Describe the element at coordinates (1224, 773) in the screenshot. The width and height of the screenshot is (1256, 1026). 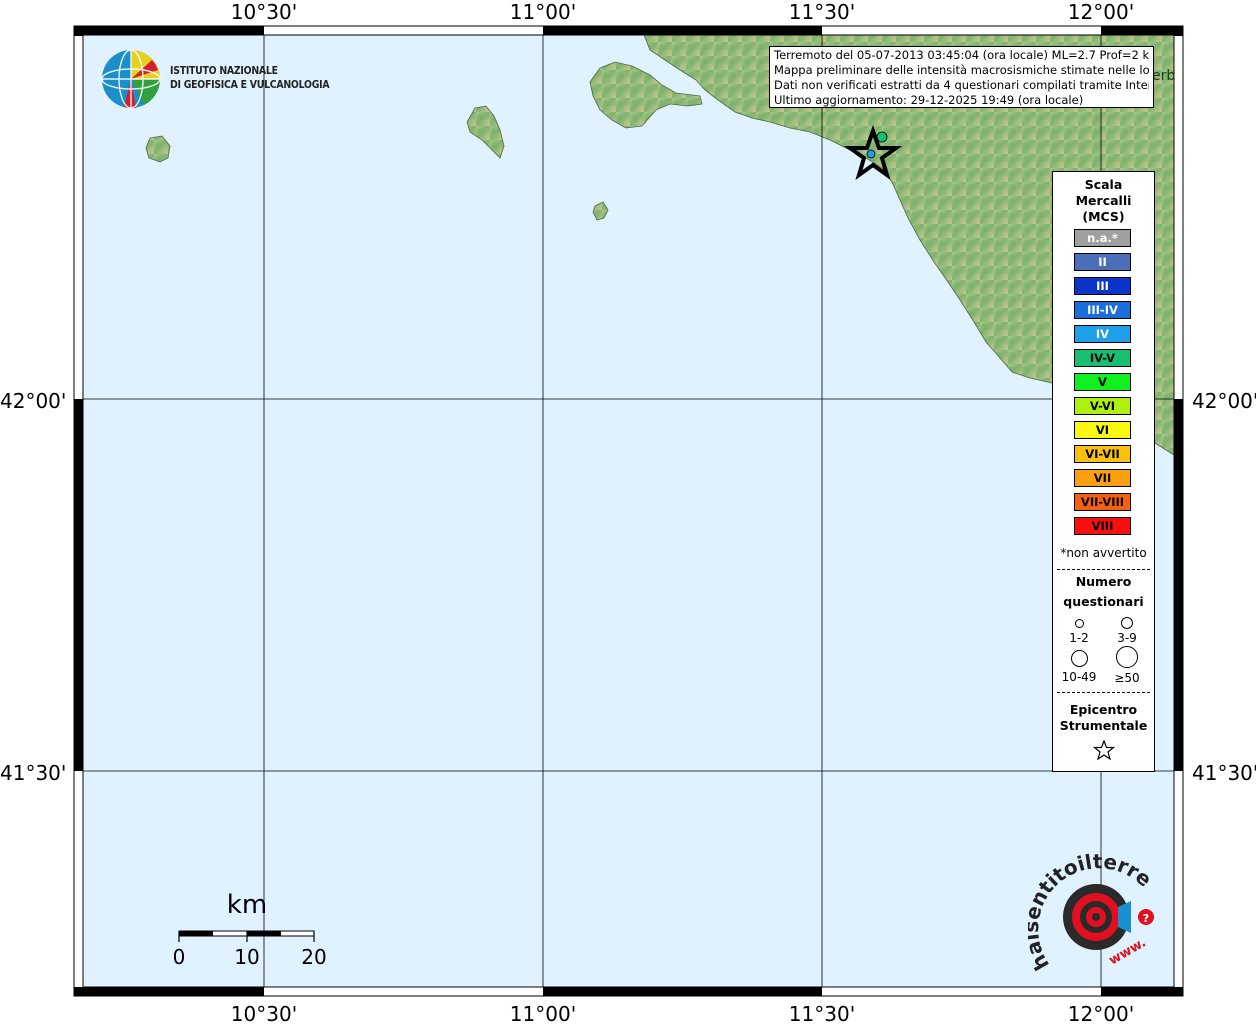
I see `axis-right-2: 41°30'` at that location.